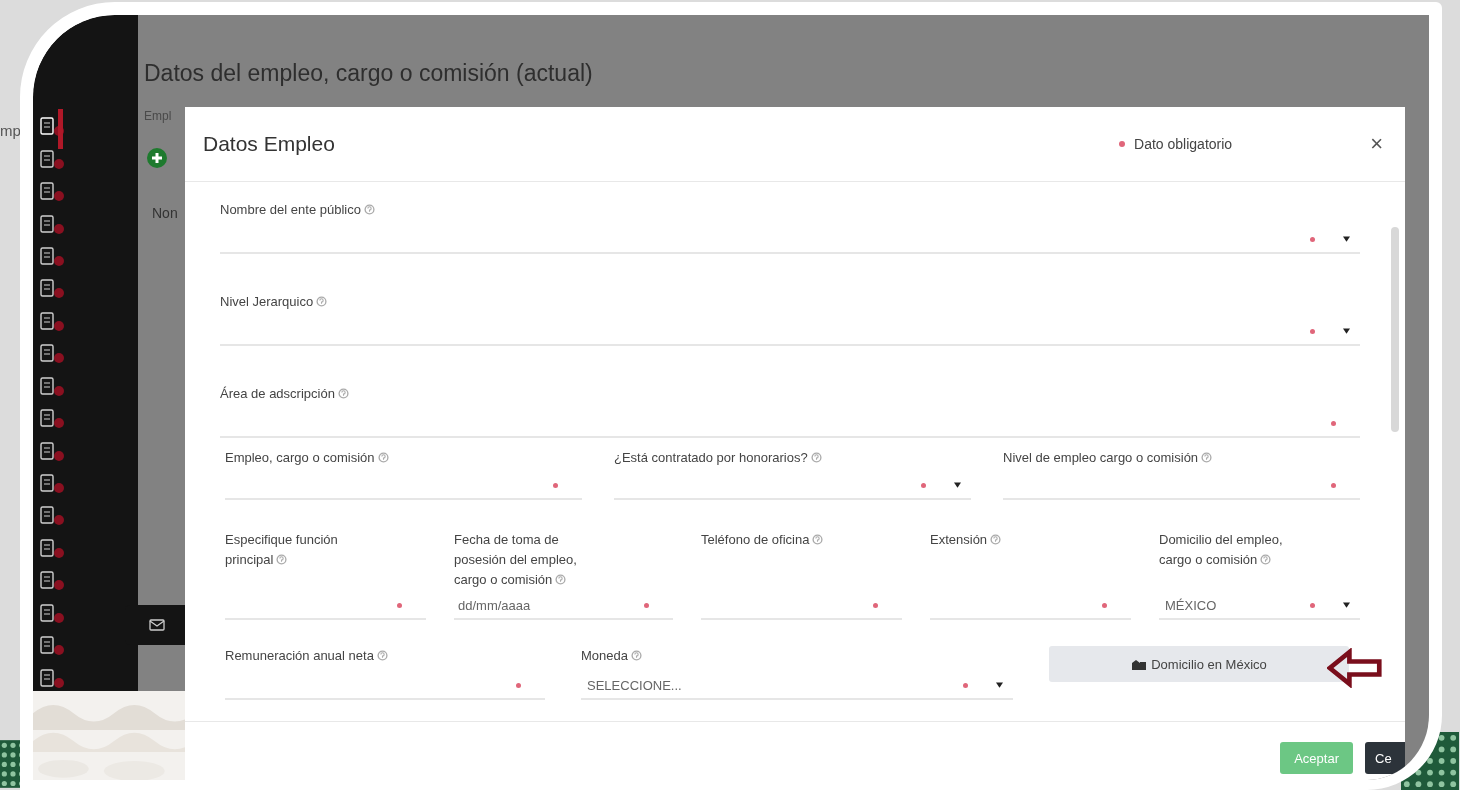 Image resolution: width=1460 pixels, height=790 pixels. Describe the element at coordinates (157, 625) in the screenshot. I see `mail-icon` at that location.